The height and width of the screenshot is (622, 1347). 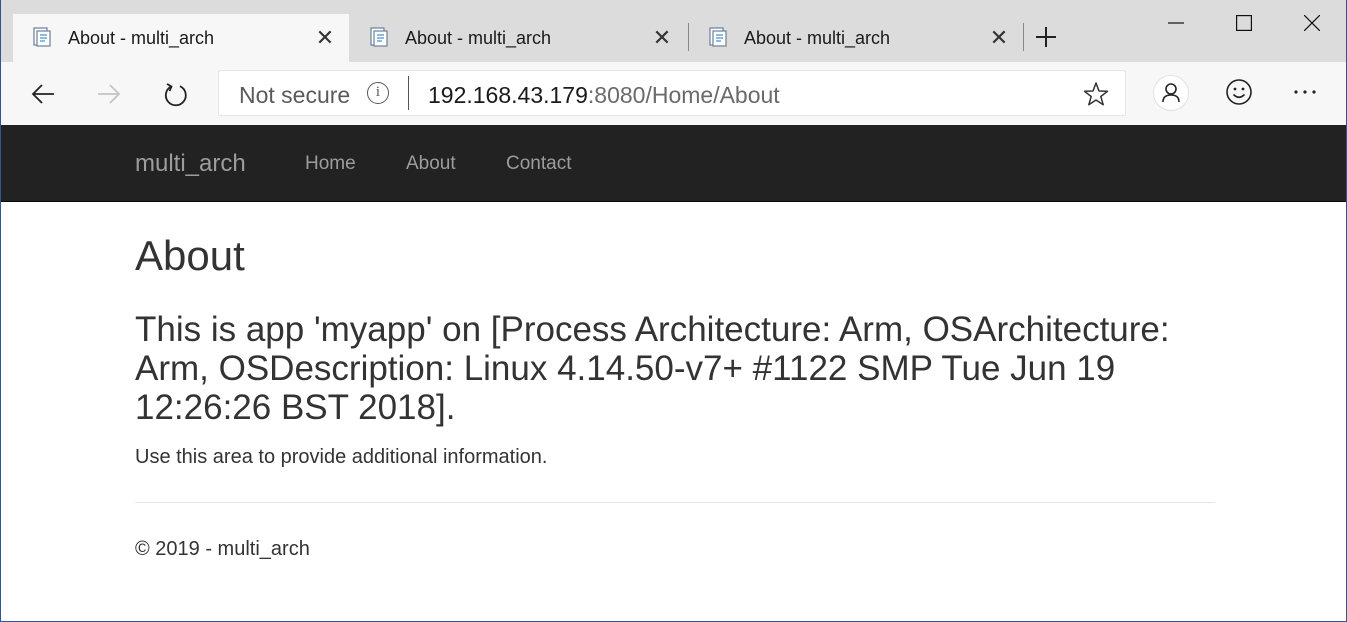 I want to click on url-host: 192.168.43.179, so click(x=508, y=95).